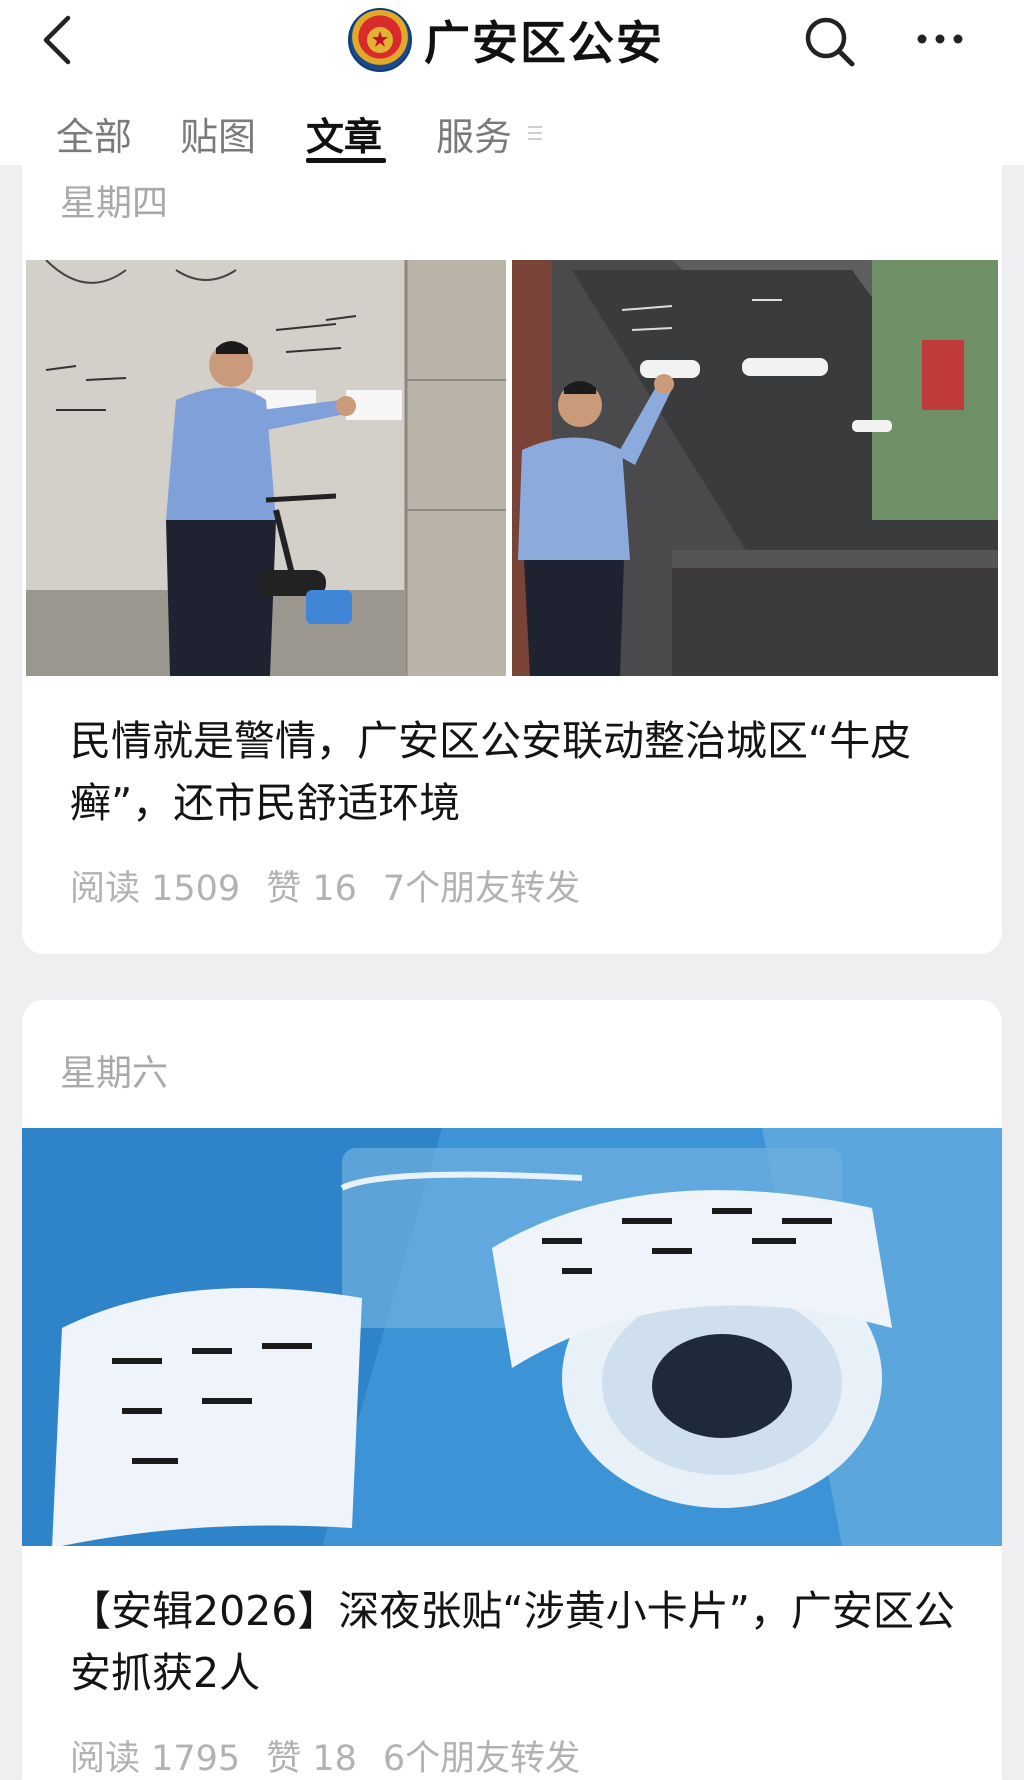 The width and height of the screenshot is (1024, 1780). Describe the element at coordinates (520, 1642) in the screenshot. I see `article-title: 【安辑2026】深夜张贴“涉黄小卡片”，广安区公安抓获2人` at that location.